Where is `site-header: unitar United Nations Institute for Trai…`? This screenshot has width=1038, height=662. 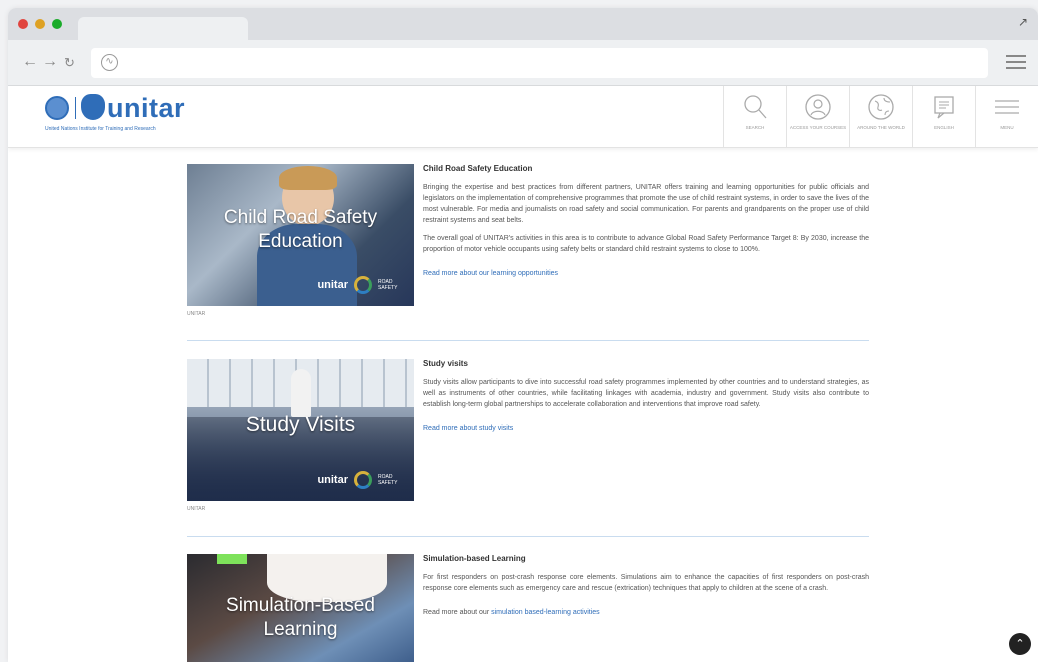
site-header: unitar United Nations Institute for Trai… is located at coordinates (523, 117).